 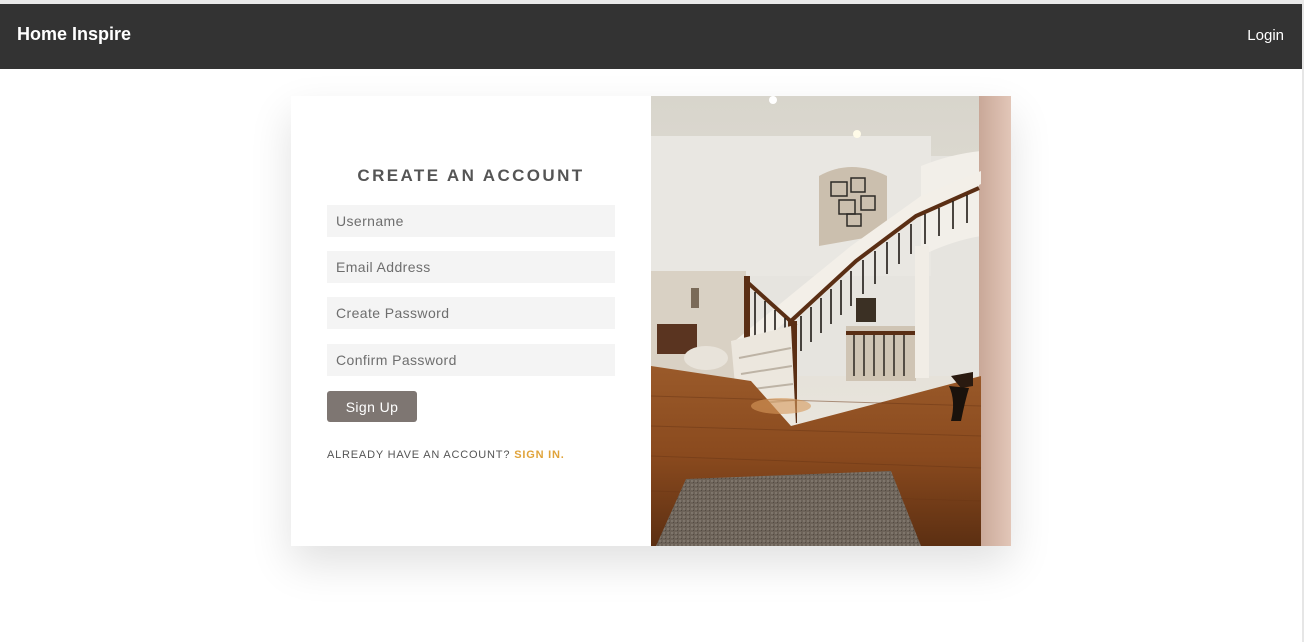 I want to click on sign-up-button: Sign Up, so click(x=372, y=406).